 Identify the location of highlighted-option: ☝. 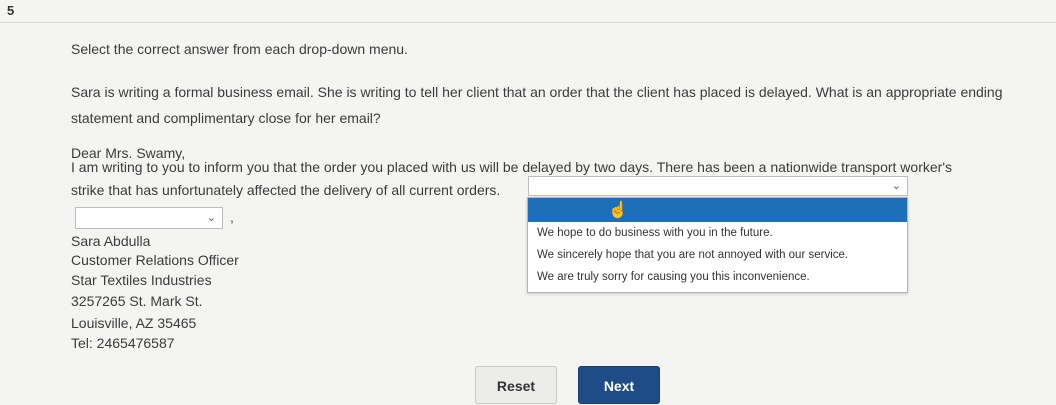
(717, 210).